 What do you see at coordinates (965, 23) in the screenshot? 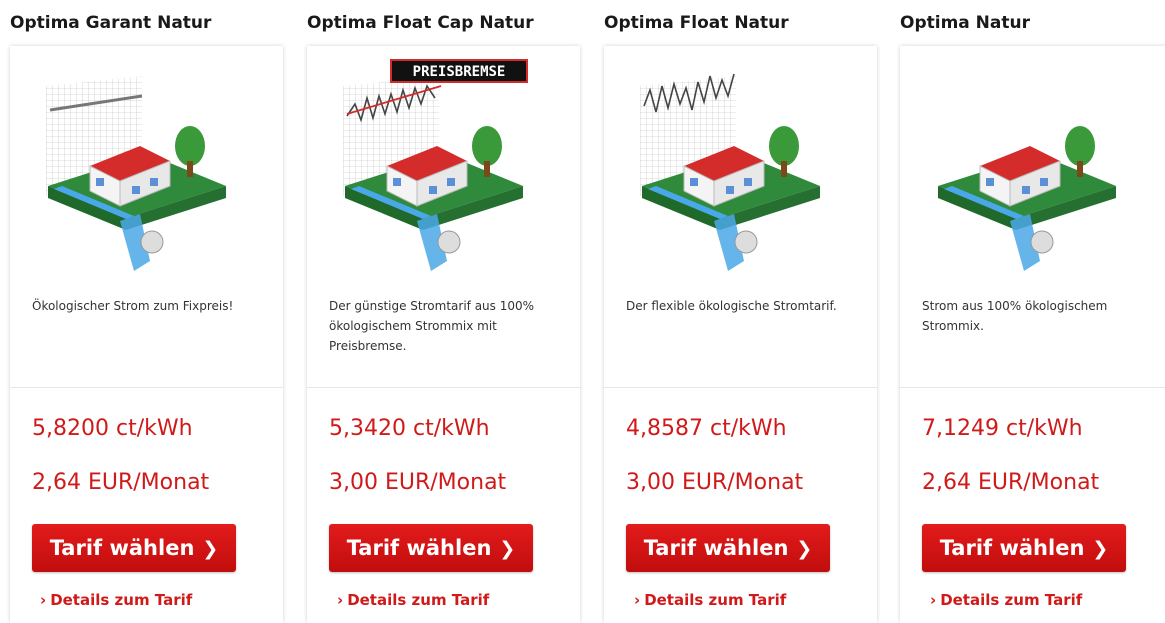
I see `tariff-title: Optima Natur` at bounding box center [965, 23].